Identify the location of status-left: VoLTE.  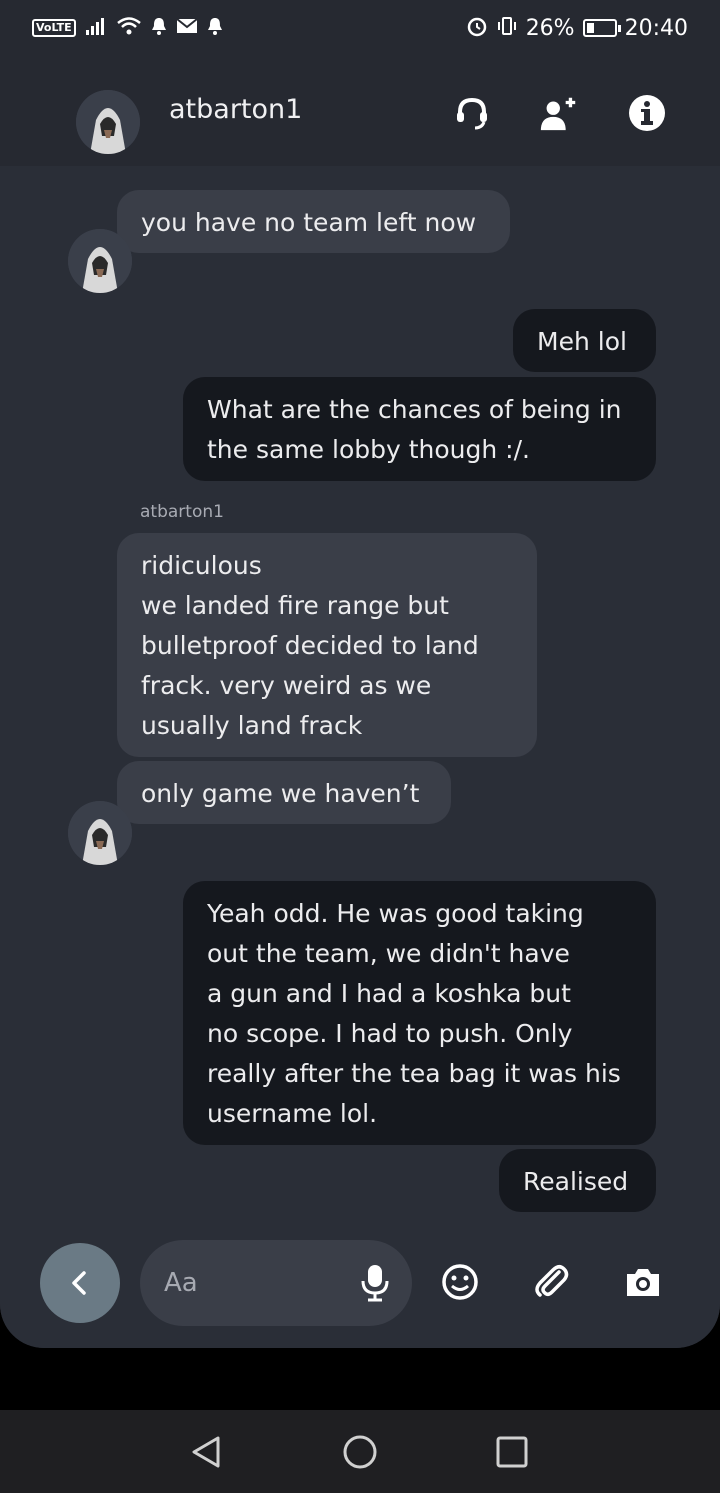
(128, 28).